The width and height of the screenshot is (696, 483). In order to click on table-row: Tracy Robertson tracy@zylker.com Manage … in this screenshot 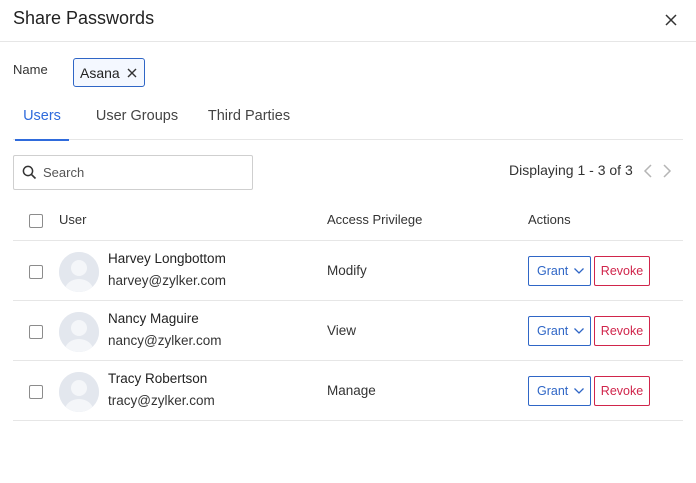, I will do `click(348, 391)`.